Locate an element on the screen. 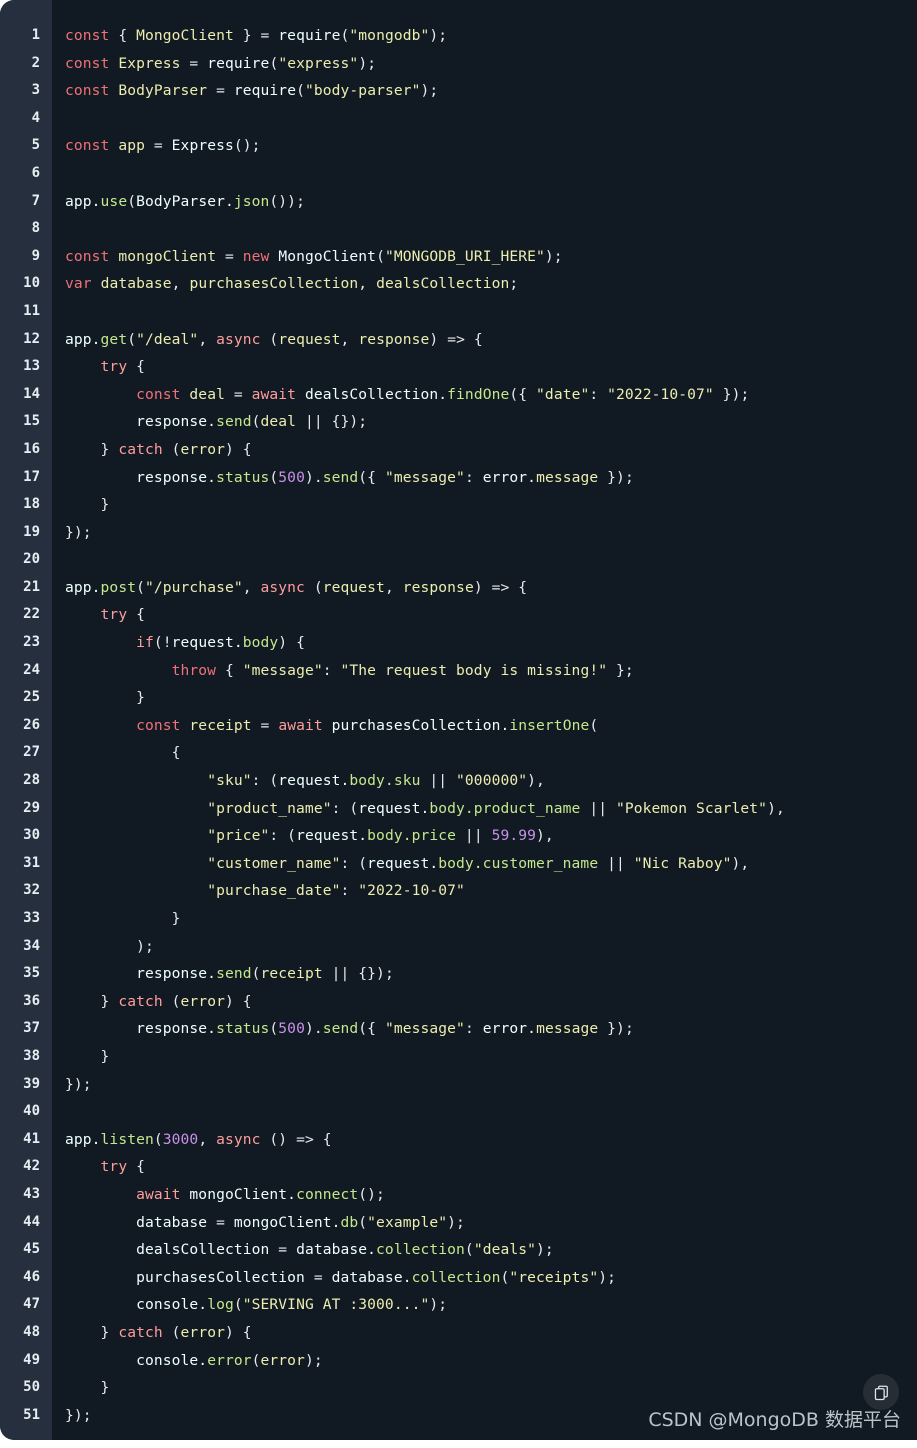 The width and height of the screenshot is (917, 1448). code-token: ) => { is located at coordinates (456, 339).